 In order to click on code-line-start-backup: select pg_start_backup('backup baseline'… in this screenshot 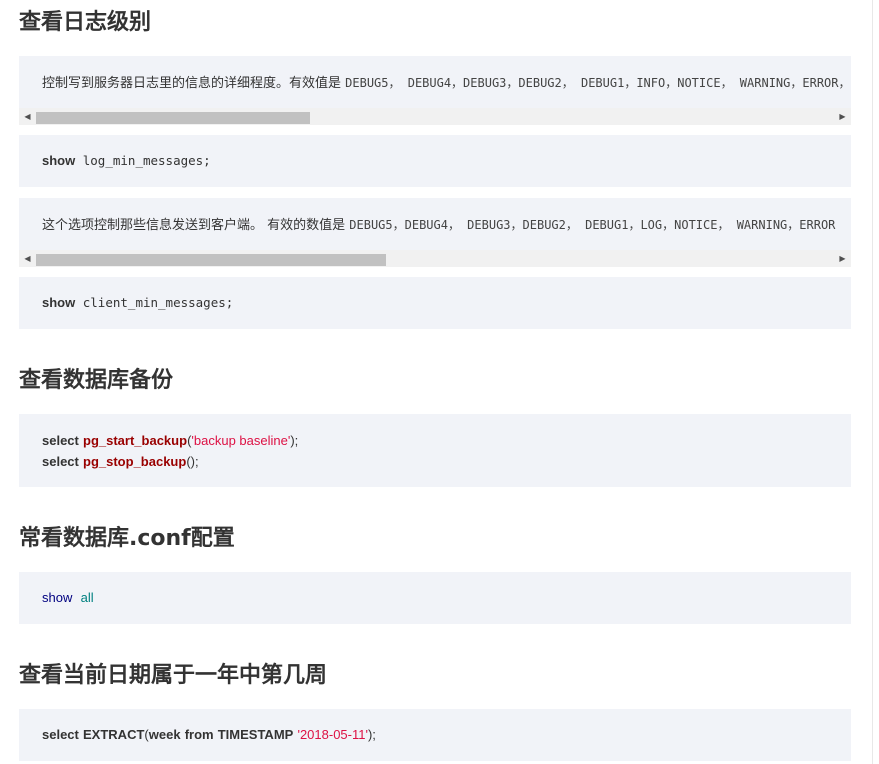, I will do `click(170, 441)`.